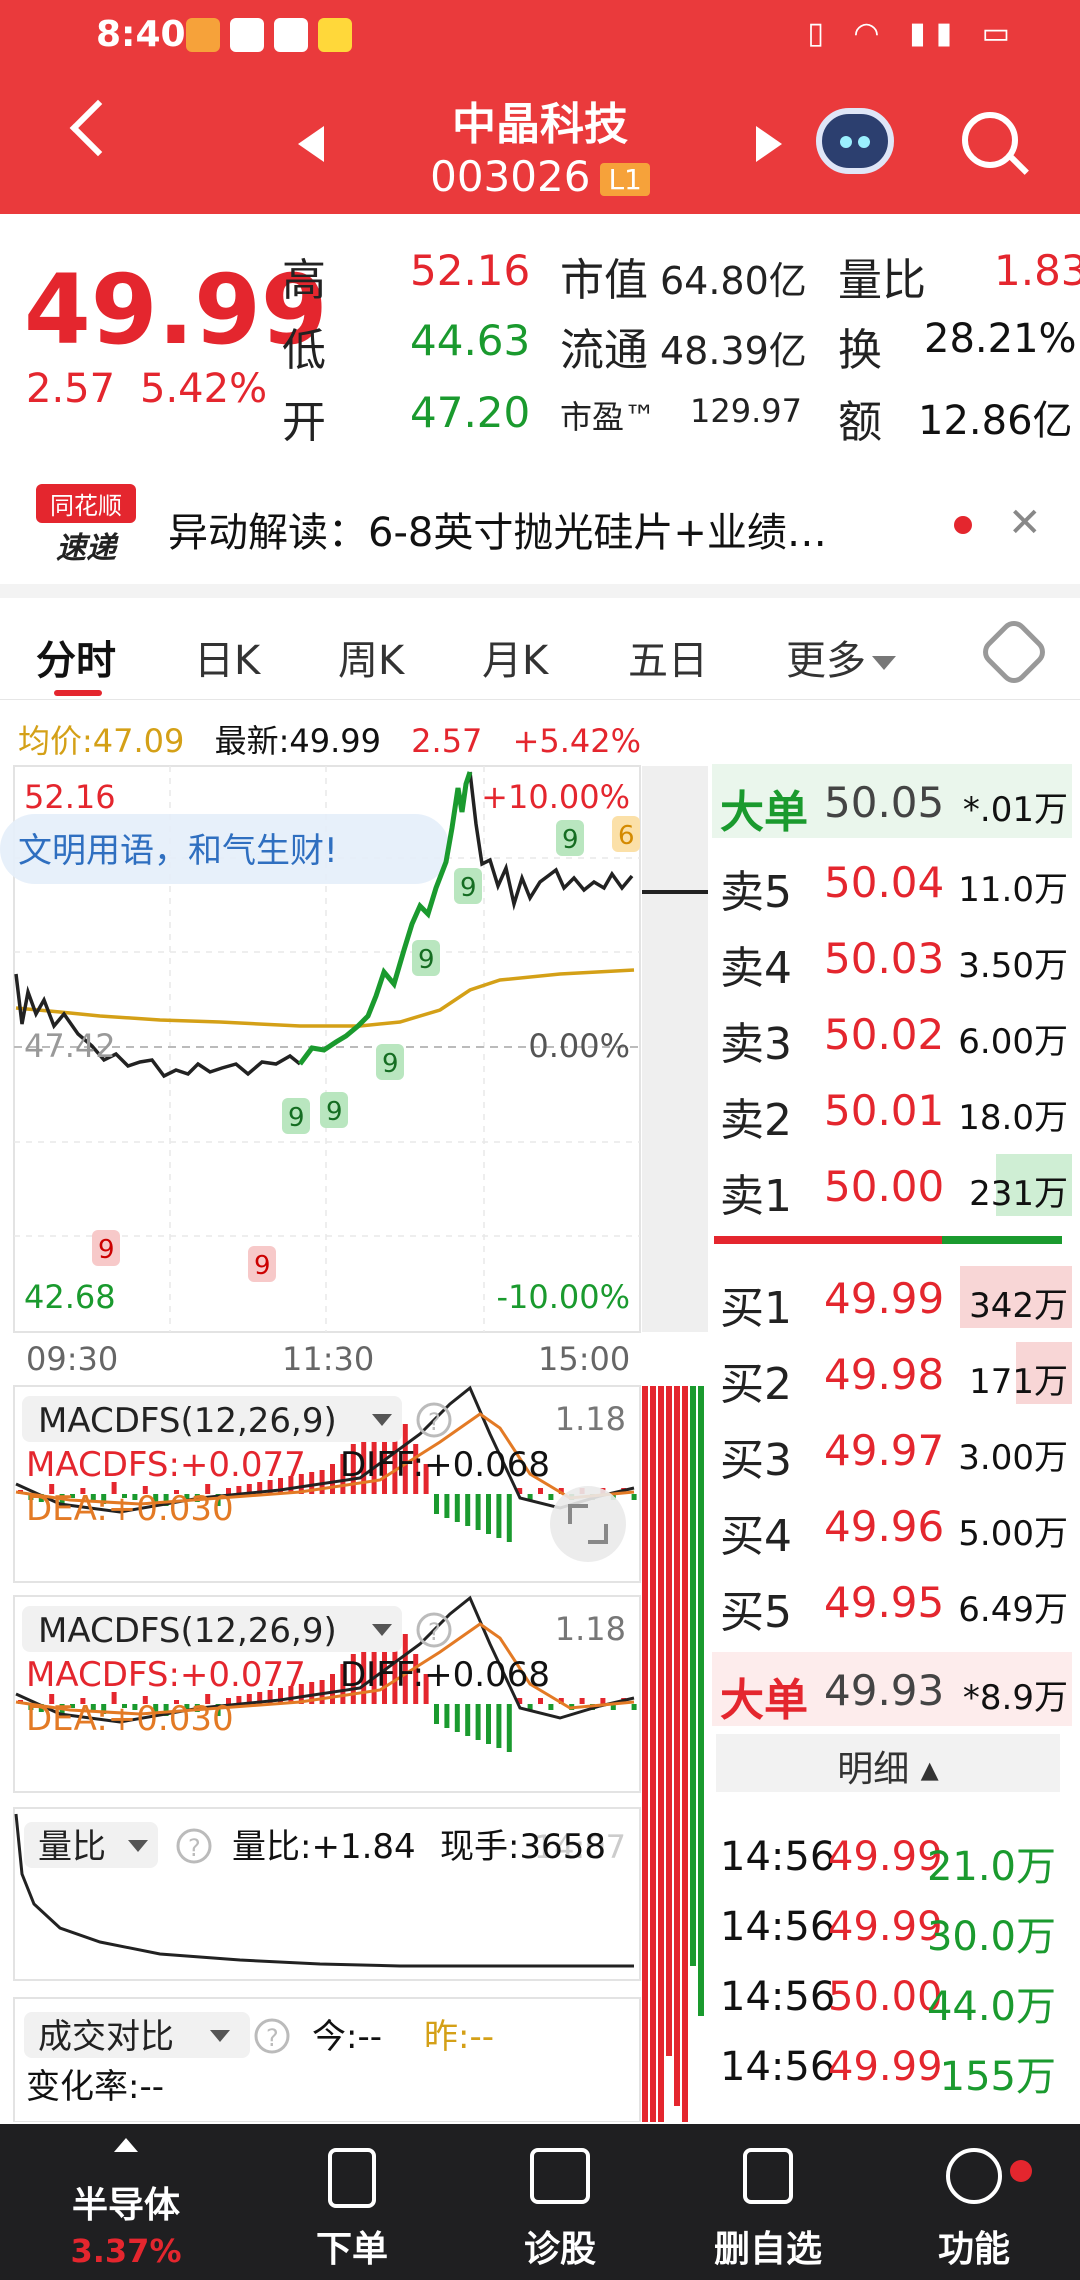 The width and height of the screenshot is (1080, 2280). I want to click on compare-title: 成交对比, so click(106, 2037).